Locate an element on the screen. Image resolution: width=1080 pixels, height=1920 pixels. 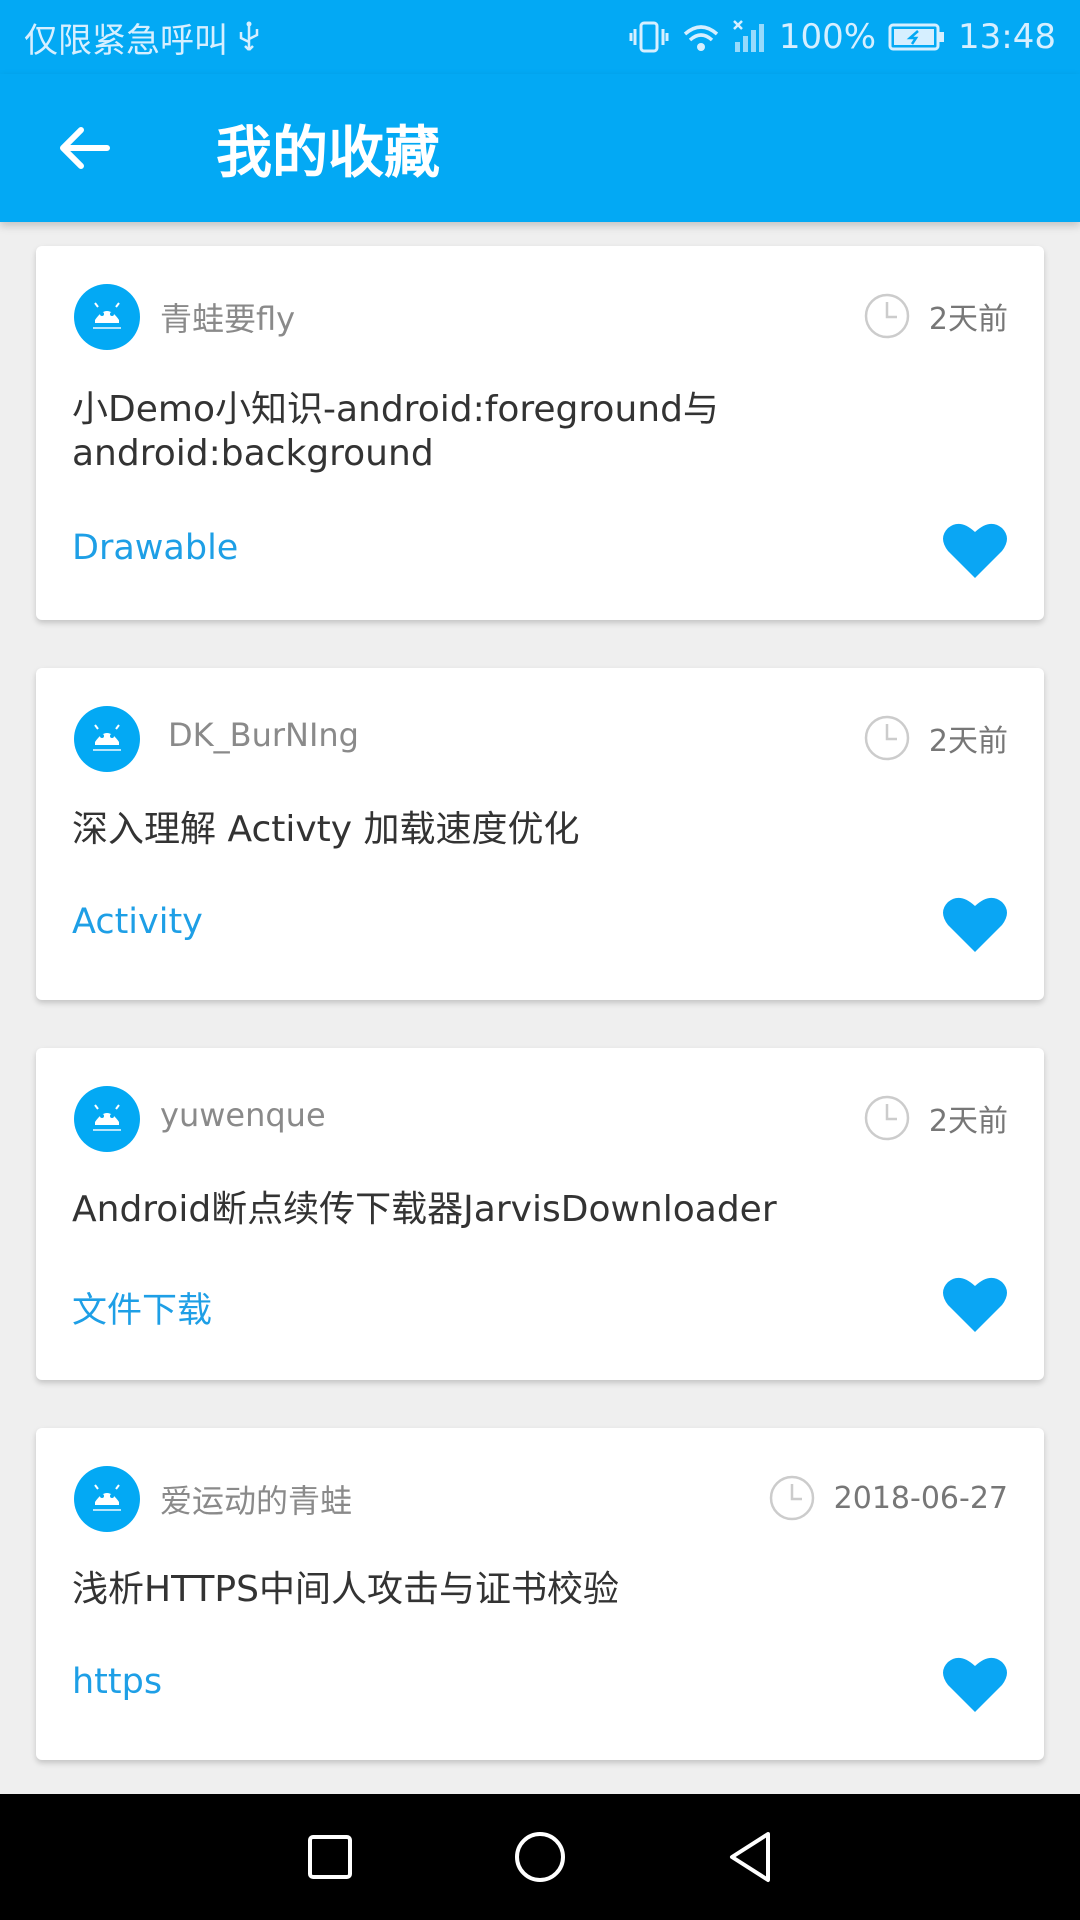
author-name: 青蛙要fly is located at coordinates (227, 317).